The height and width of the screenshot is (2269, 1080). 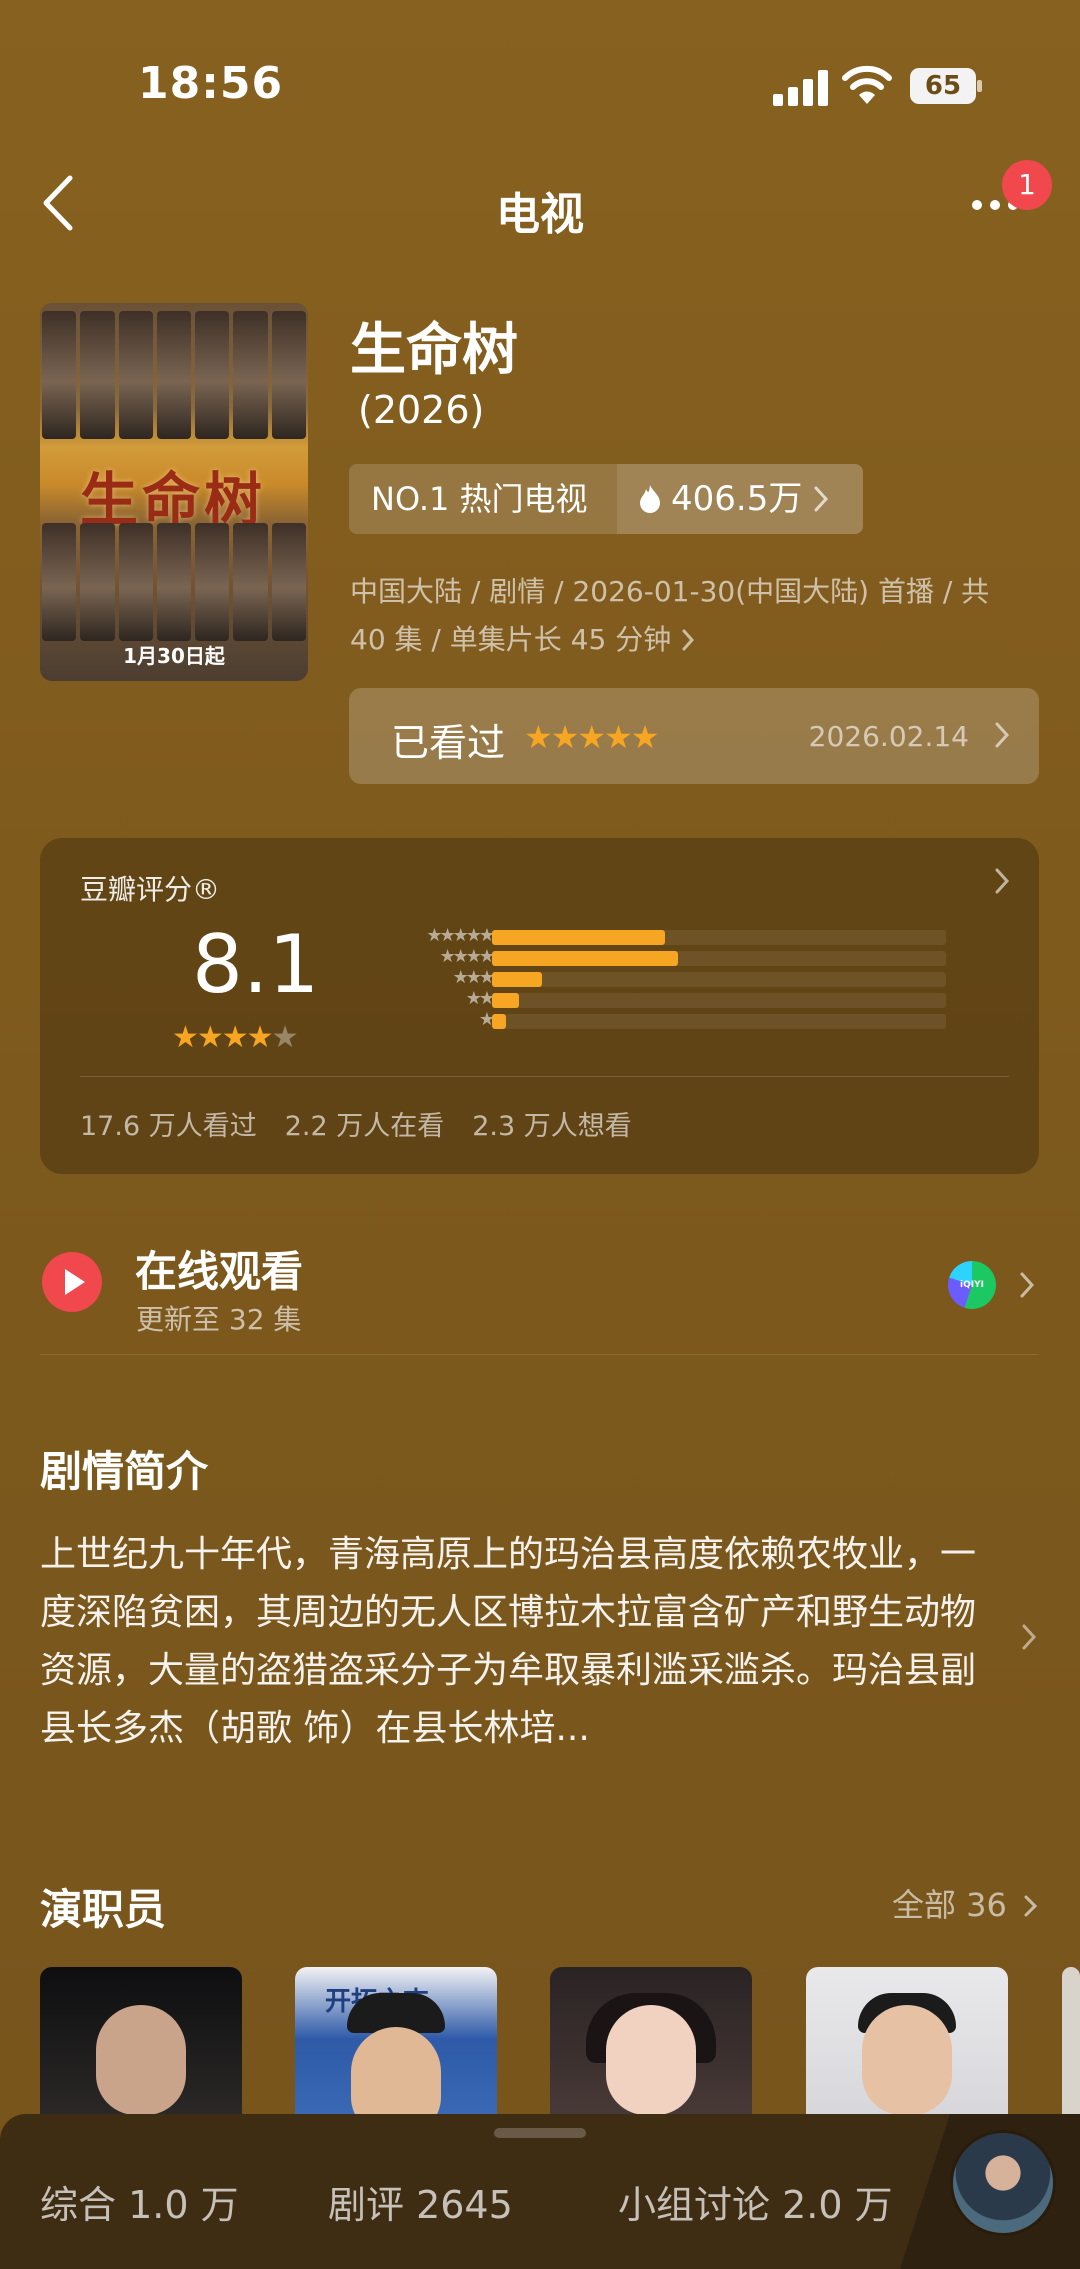 What do you see at coordinates (421, 410) in the screenshot?
I see `show-year: (2026)` at bounding box center [421, 410].